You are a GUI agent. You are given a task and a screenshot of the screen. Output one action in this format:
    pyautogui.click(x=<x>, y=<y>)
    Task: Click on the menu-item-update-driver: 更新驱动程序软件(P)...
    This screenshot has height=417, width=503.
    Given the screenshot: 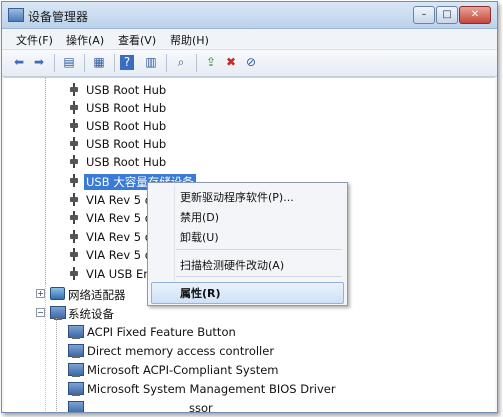 What is the action you would take?
    pyautogui.click(x=237, y=197)
    